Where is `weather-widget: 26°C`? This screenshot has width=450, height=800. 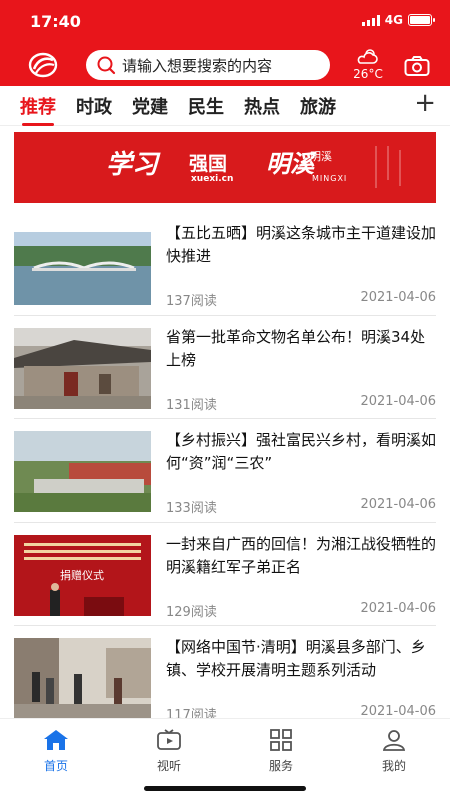 weather-widget: 26°C is located at coordinates (368, 64).